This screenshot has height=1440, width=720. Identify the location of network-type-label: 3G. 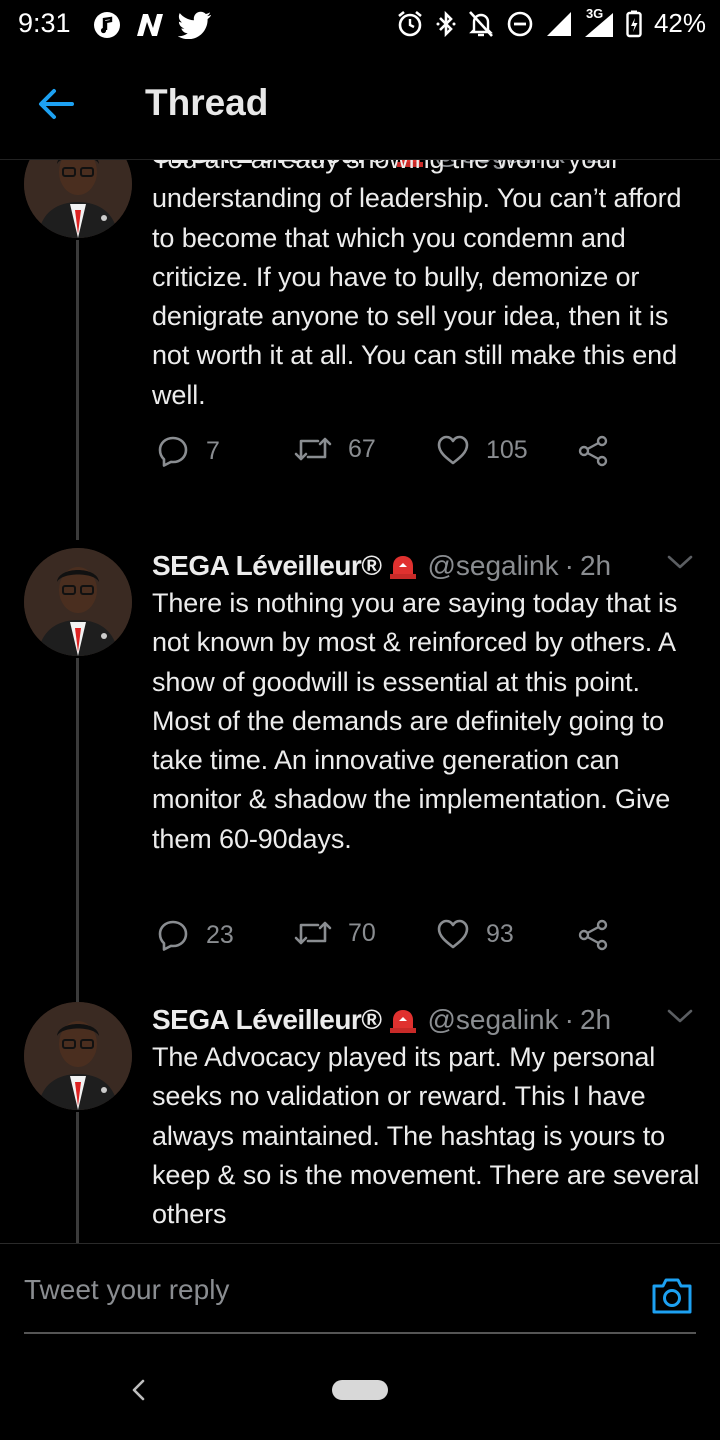
(594, 13).